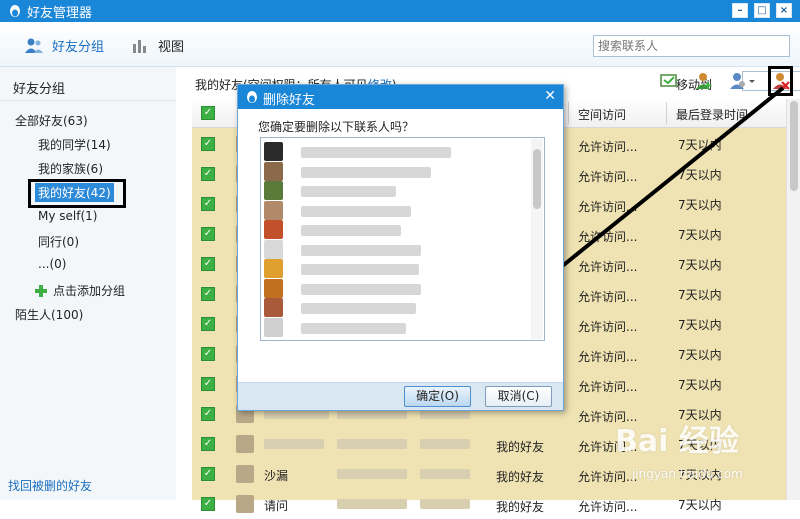  I want to click on search-input, so click(691, 46).